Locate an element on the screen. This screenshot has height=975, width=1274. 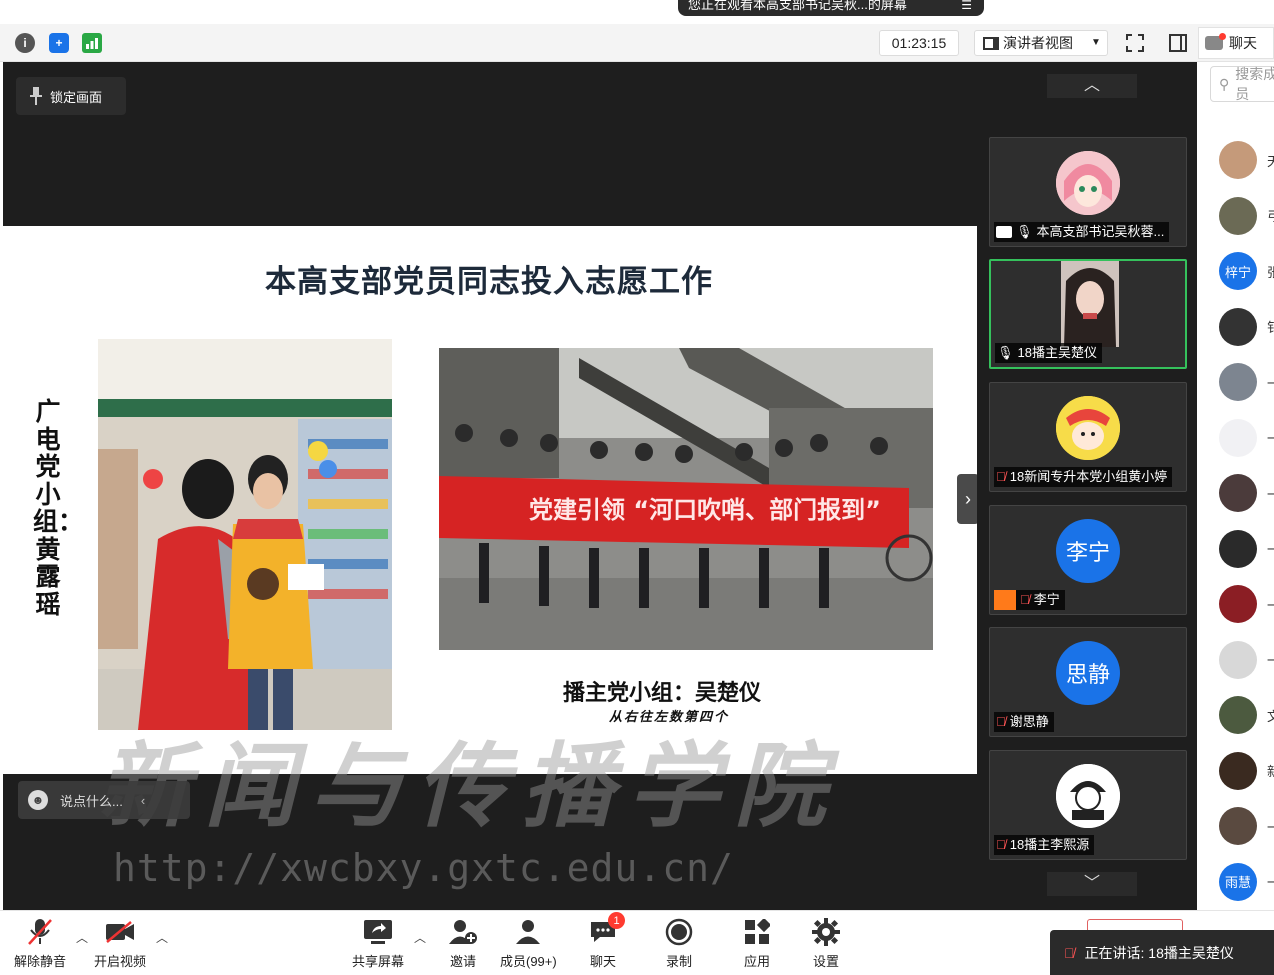
gallery-tile: 🎙̸ 18播主李熙源 is located at coordinates (1088, 805).